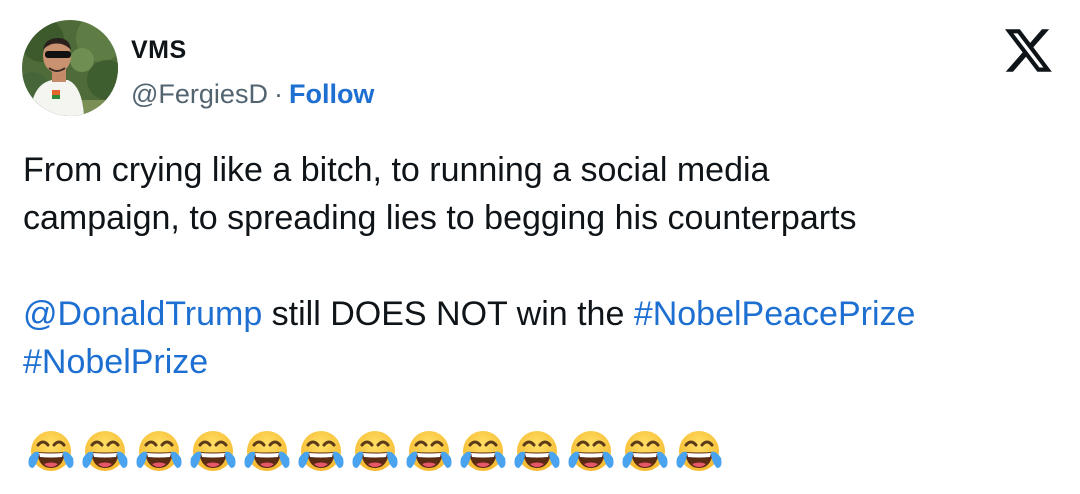 This screenshot has height=494, width=1080. Describe the element at coordinates (331, 94) in the screenshot. I see `follow-button: Follow` at that location.